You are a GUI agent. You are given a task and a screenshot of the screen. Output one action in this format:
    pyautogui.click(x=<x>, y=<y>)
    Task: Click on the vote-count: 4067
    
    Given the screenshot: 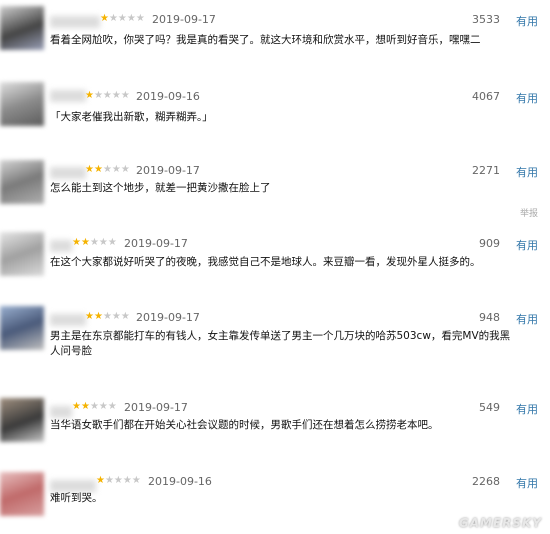 What is the action you would take?
    pyautogui.click(x=486, y=96)
    